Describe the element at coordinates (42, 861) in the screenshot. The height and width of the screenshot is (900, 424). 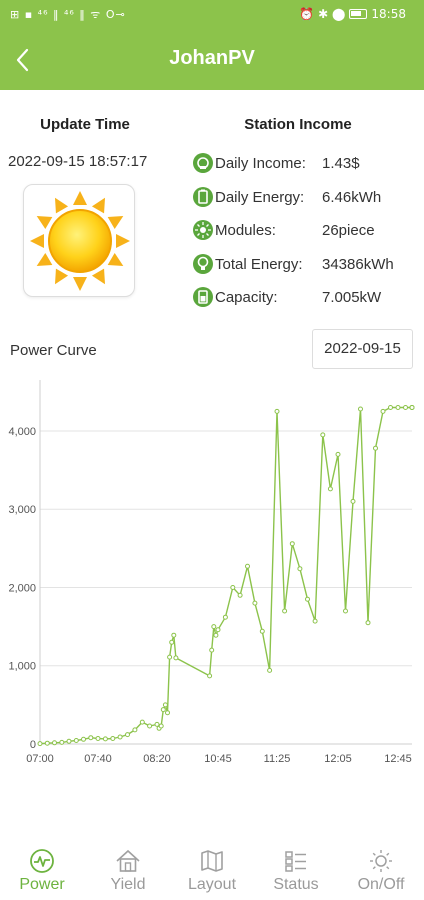
I see `power-curve-icon` at that location.